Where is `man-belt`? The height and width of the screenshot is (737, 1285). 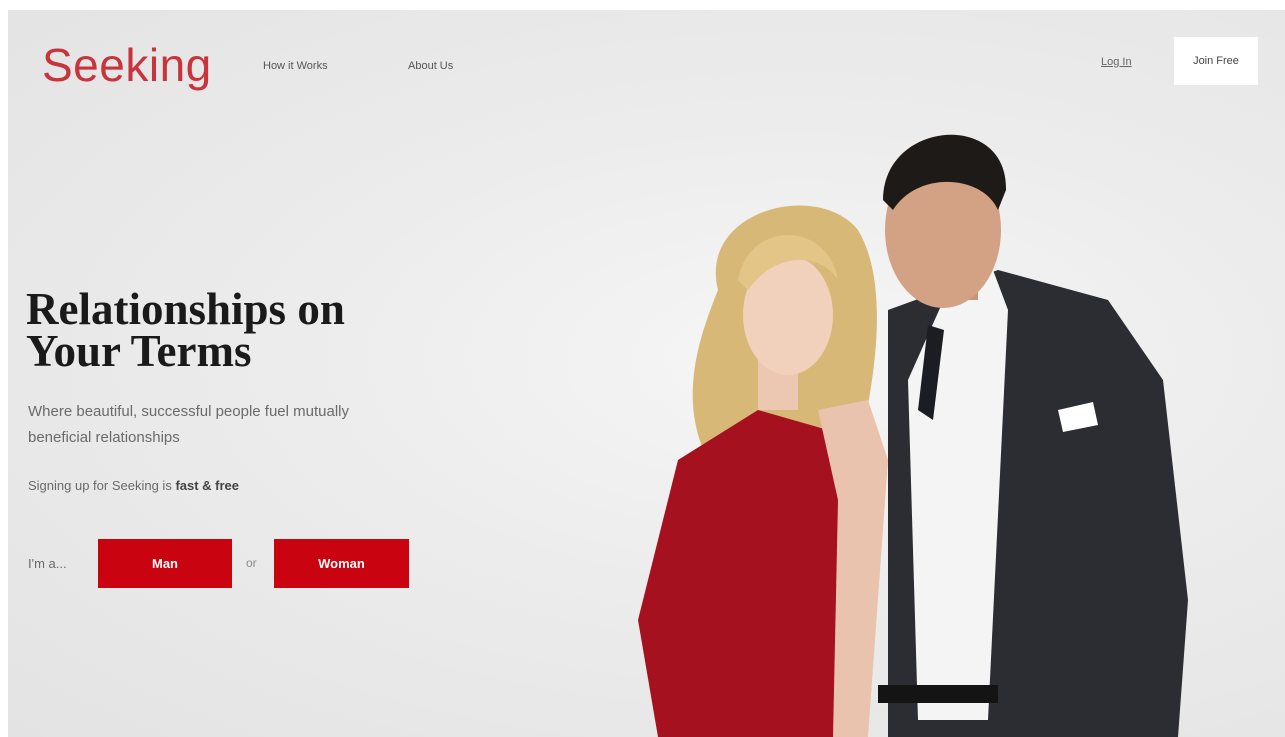
man-belt is located at coordinates (938, 694).